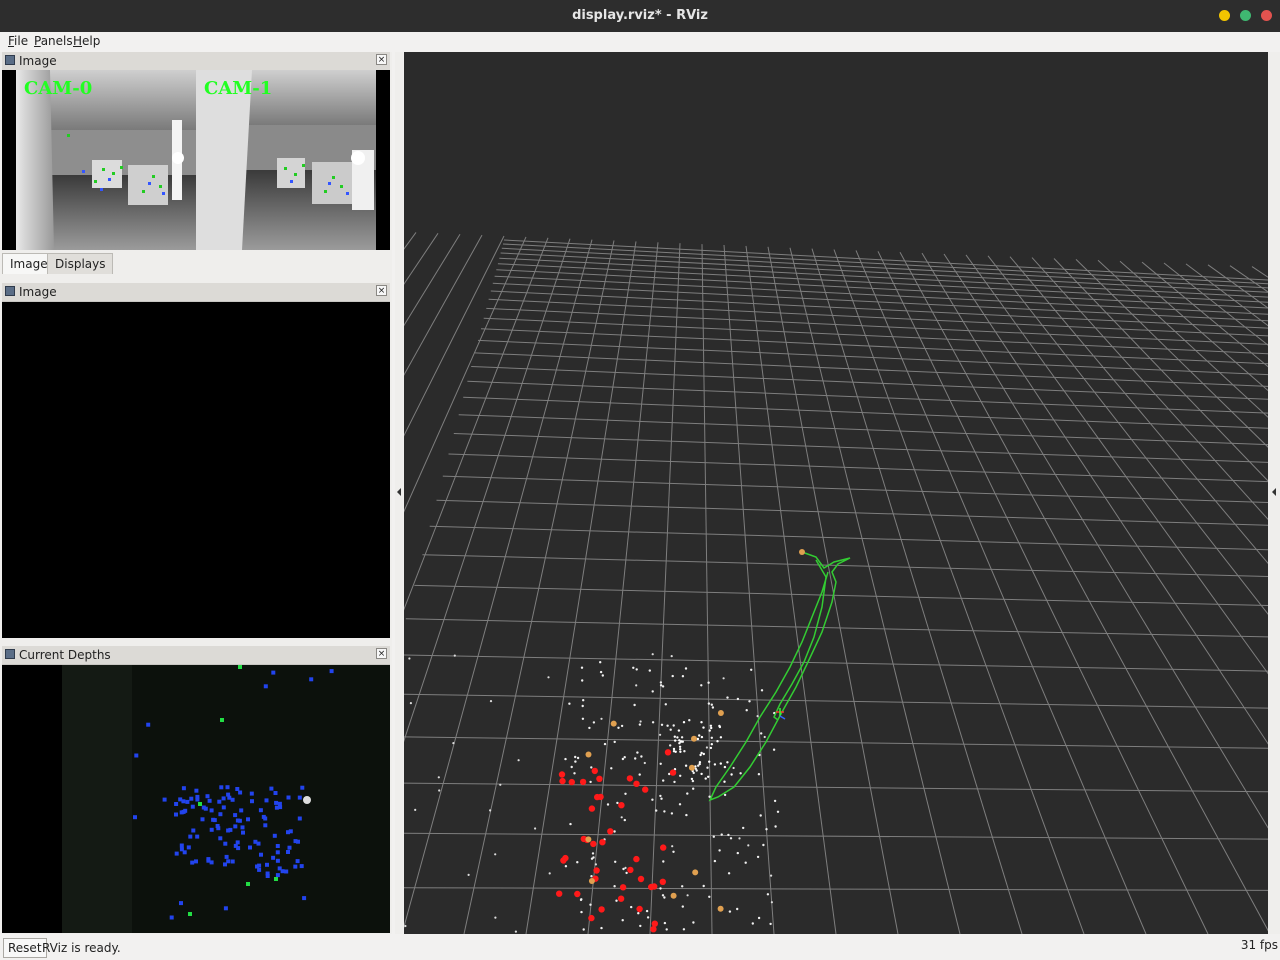  I want to click on image-panel-header: Image ×, so click(196, 61).